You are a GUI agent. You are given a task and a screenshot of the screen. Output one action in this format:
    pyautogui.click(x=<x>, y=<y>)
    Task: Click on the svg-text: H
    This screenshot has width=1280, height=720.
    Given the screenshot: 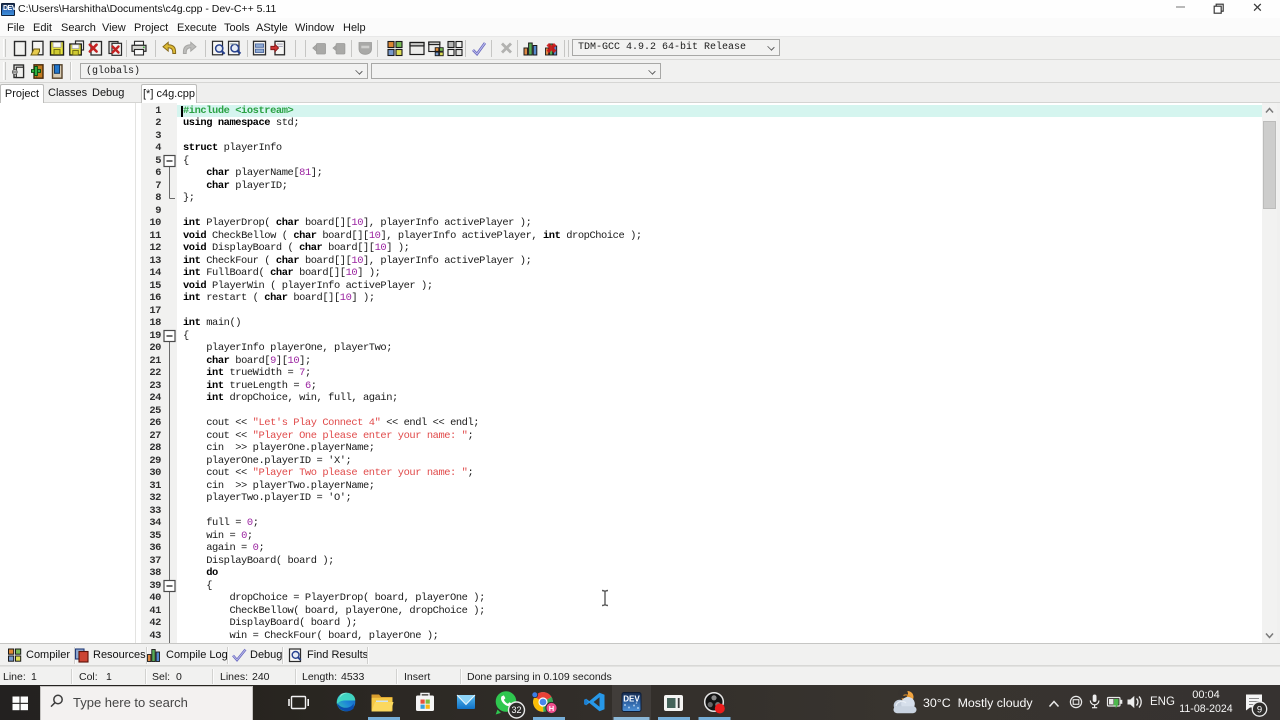 What is the action you would take?
    pyautogui.click(x=551, y=708)
    